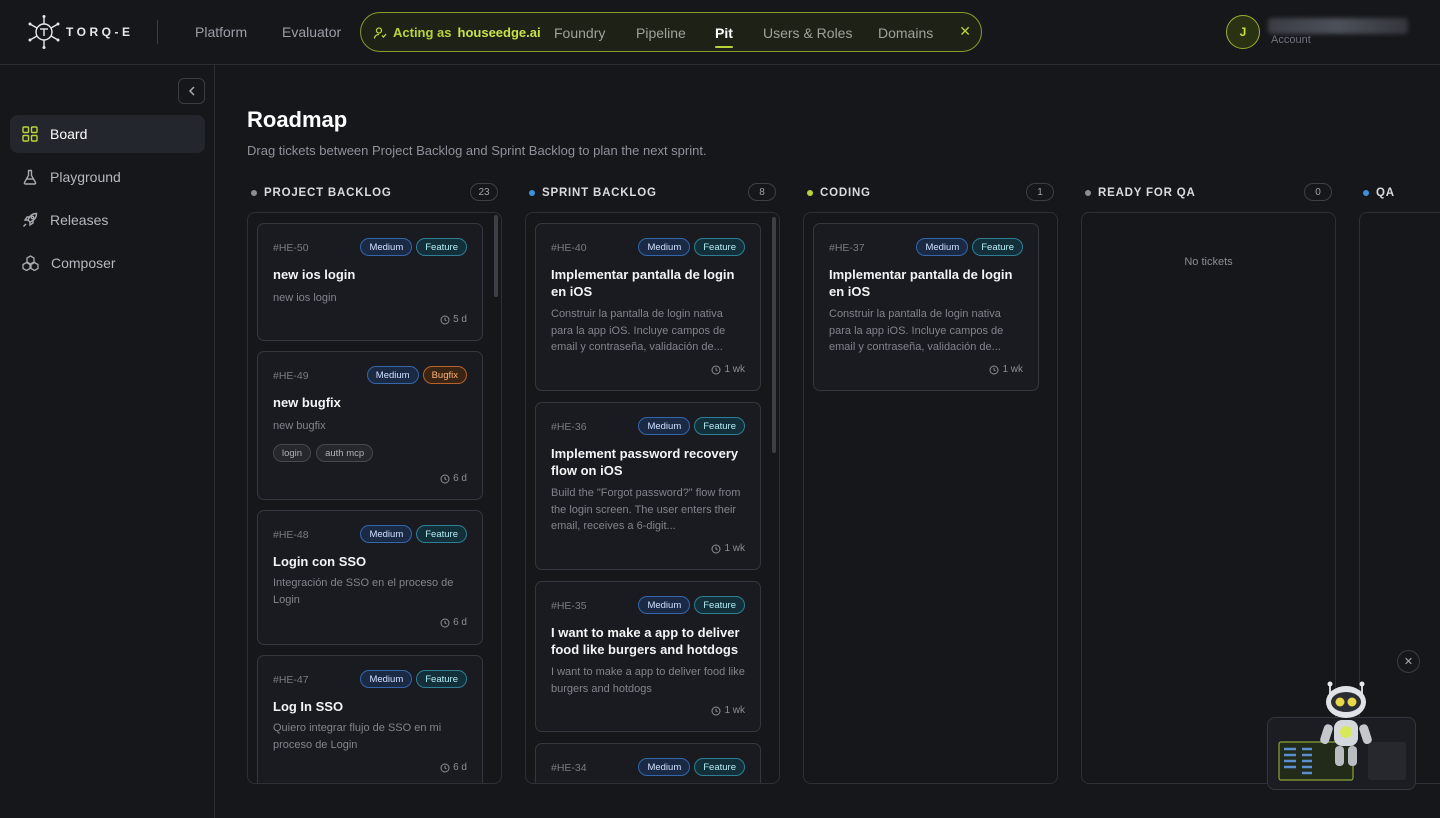 The image size is (1440, 818). I want to click on column-count-badge: 8, so click(762, 192).